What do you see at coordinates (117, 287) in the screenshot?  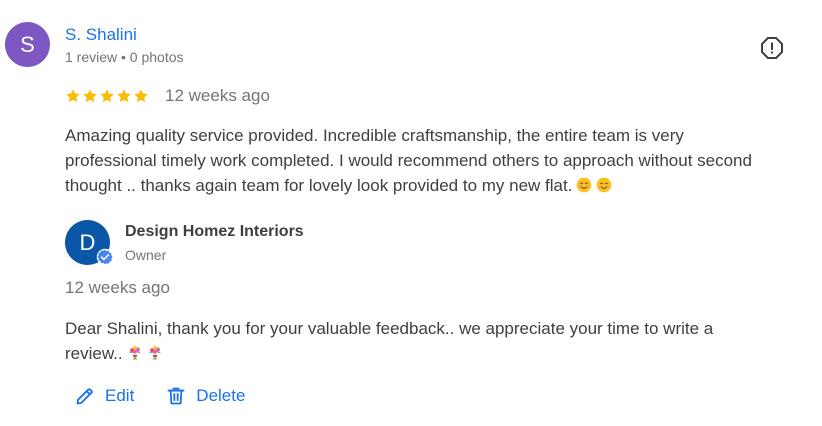 I see `reply-age: 12 weeks ago` at bounding box center [117, 287].